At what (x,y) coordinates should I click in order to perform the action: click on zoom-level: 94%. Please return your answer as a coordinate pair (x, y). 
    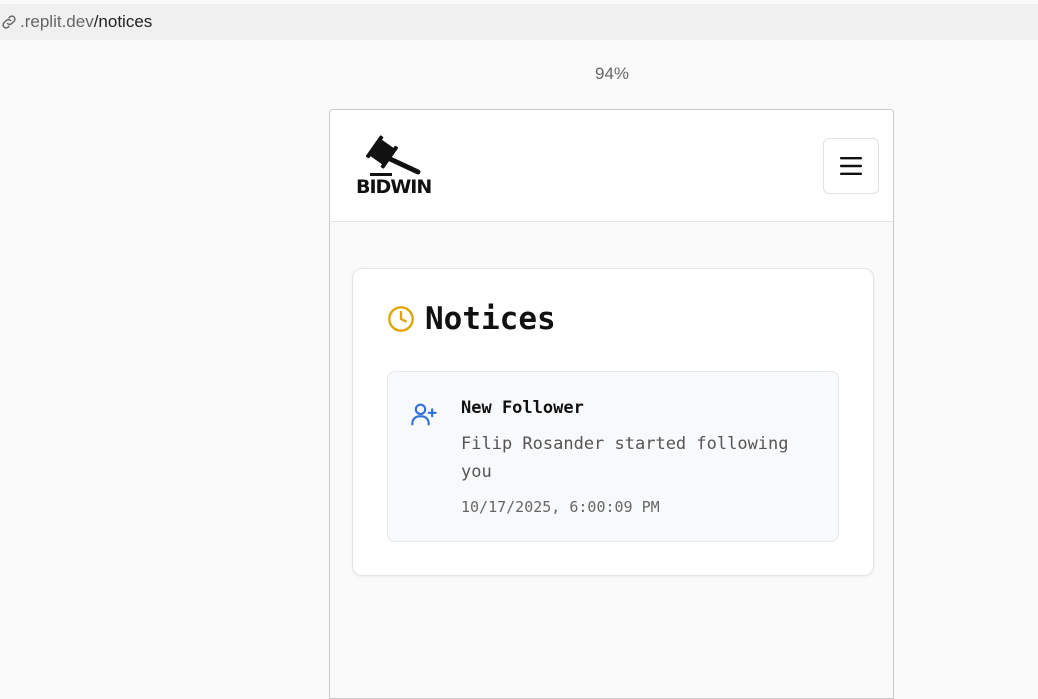
    Looking at the image, I should click on (612, 73).